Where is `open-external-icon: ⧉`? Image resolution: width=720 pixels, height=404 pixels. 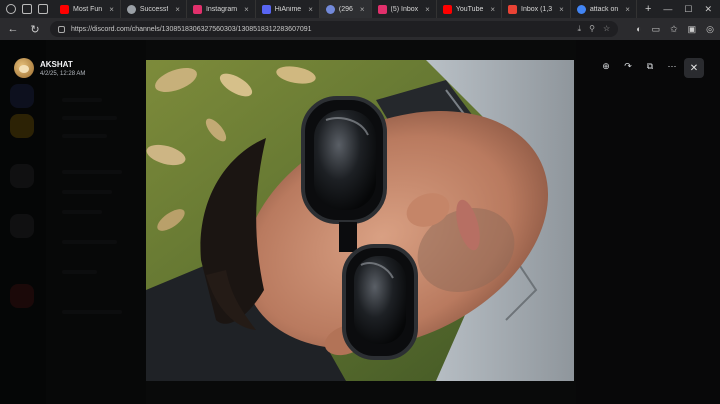 open-external-icon: ⧉ is located at coordinates (650, 66).